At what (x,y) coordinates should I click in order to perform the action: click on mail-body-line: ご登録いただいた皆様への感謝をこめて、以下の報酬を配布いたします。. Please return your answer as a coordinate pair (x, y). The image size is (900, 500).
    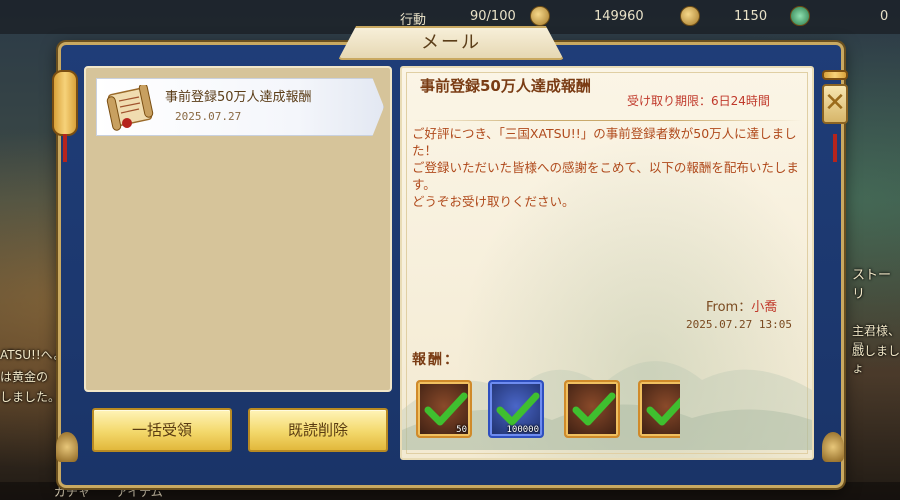
    Looking at the image, I should click on (605, 176).